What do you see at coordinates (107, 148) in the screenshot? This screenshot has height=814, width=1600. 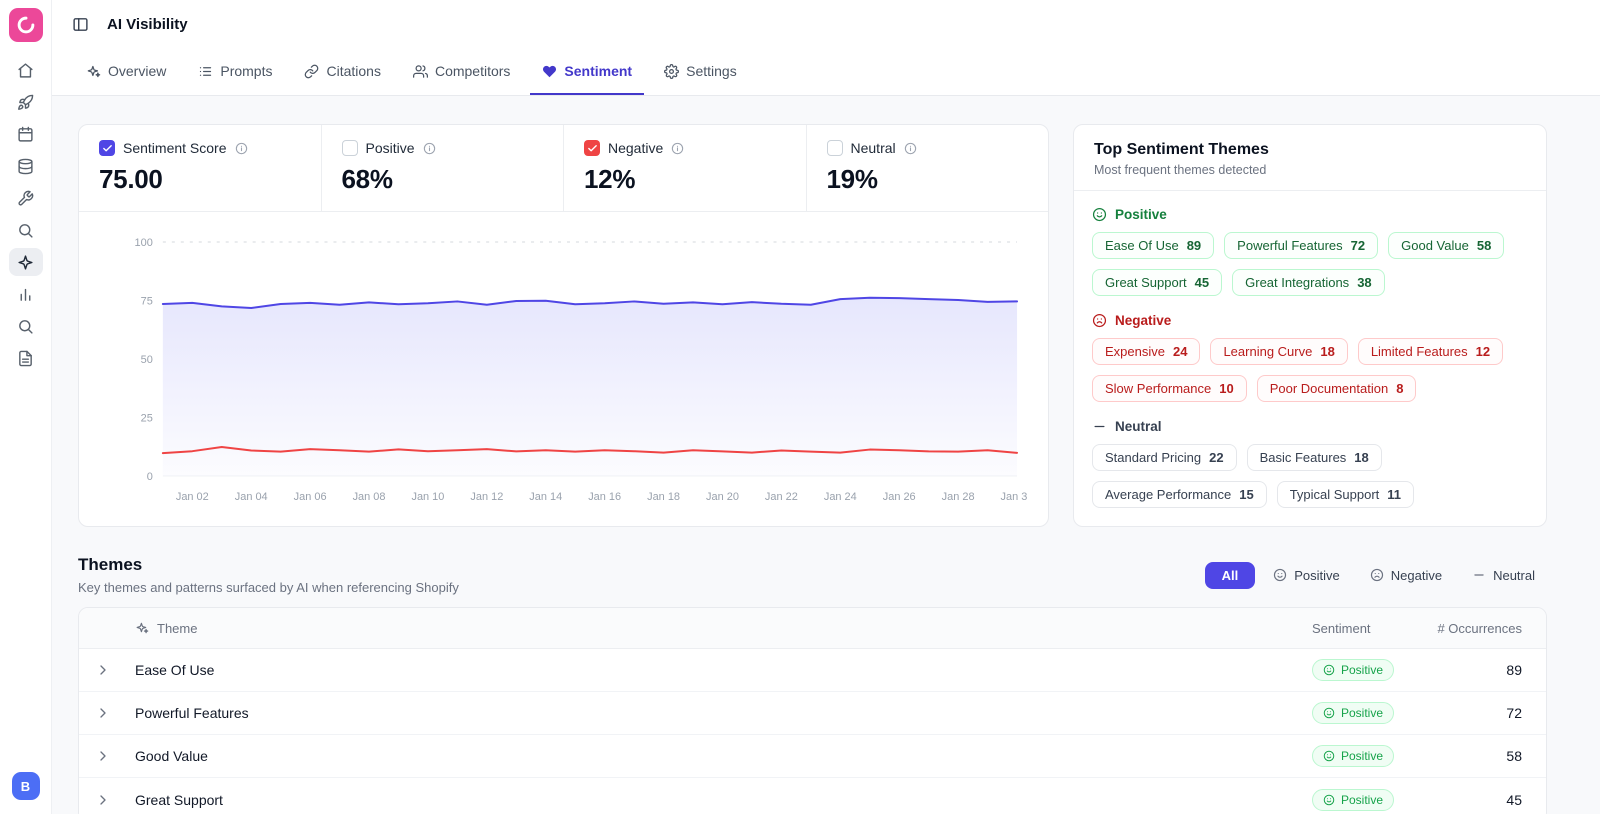 I see `sentiment-score-checkbox` at bounding box center [107, 148].